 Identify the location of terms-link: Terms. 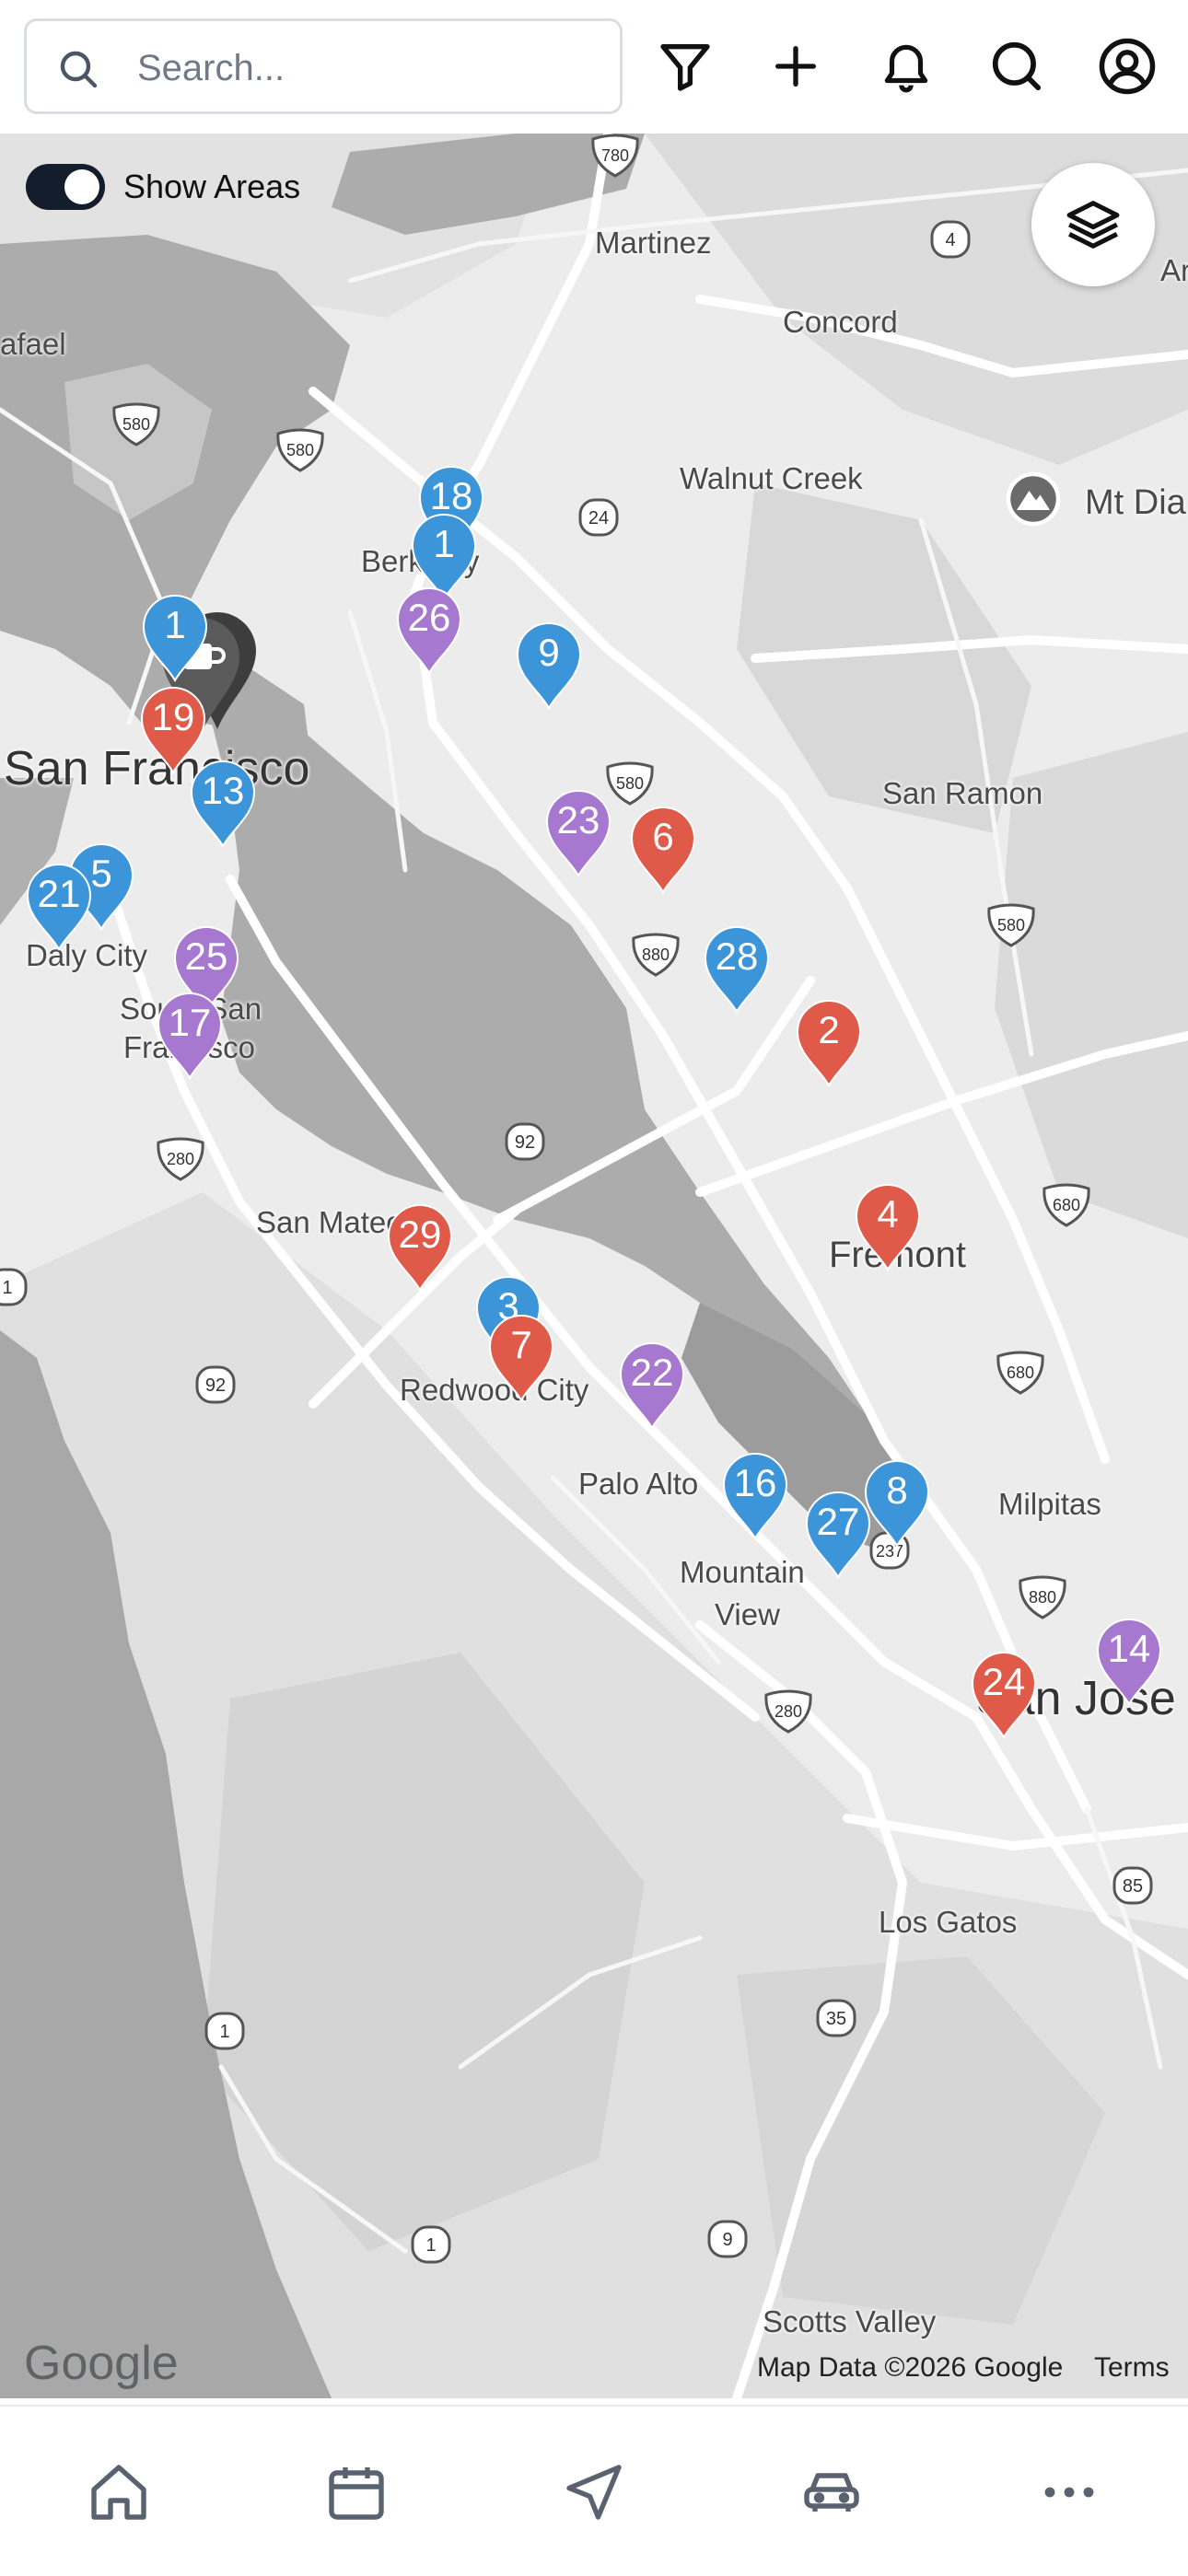
(1132, 2368).